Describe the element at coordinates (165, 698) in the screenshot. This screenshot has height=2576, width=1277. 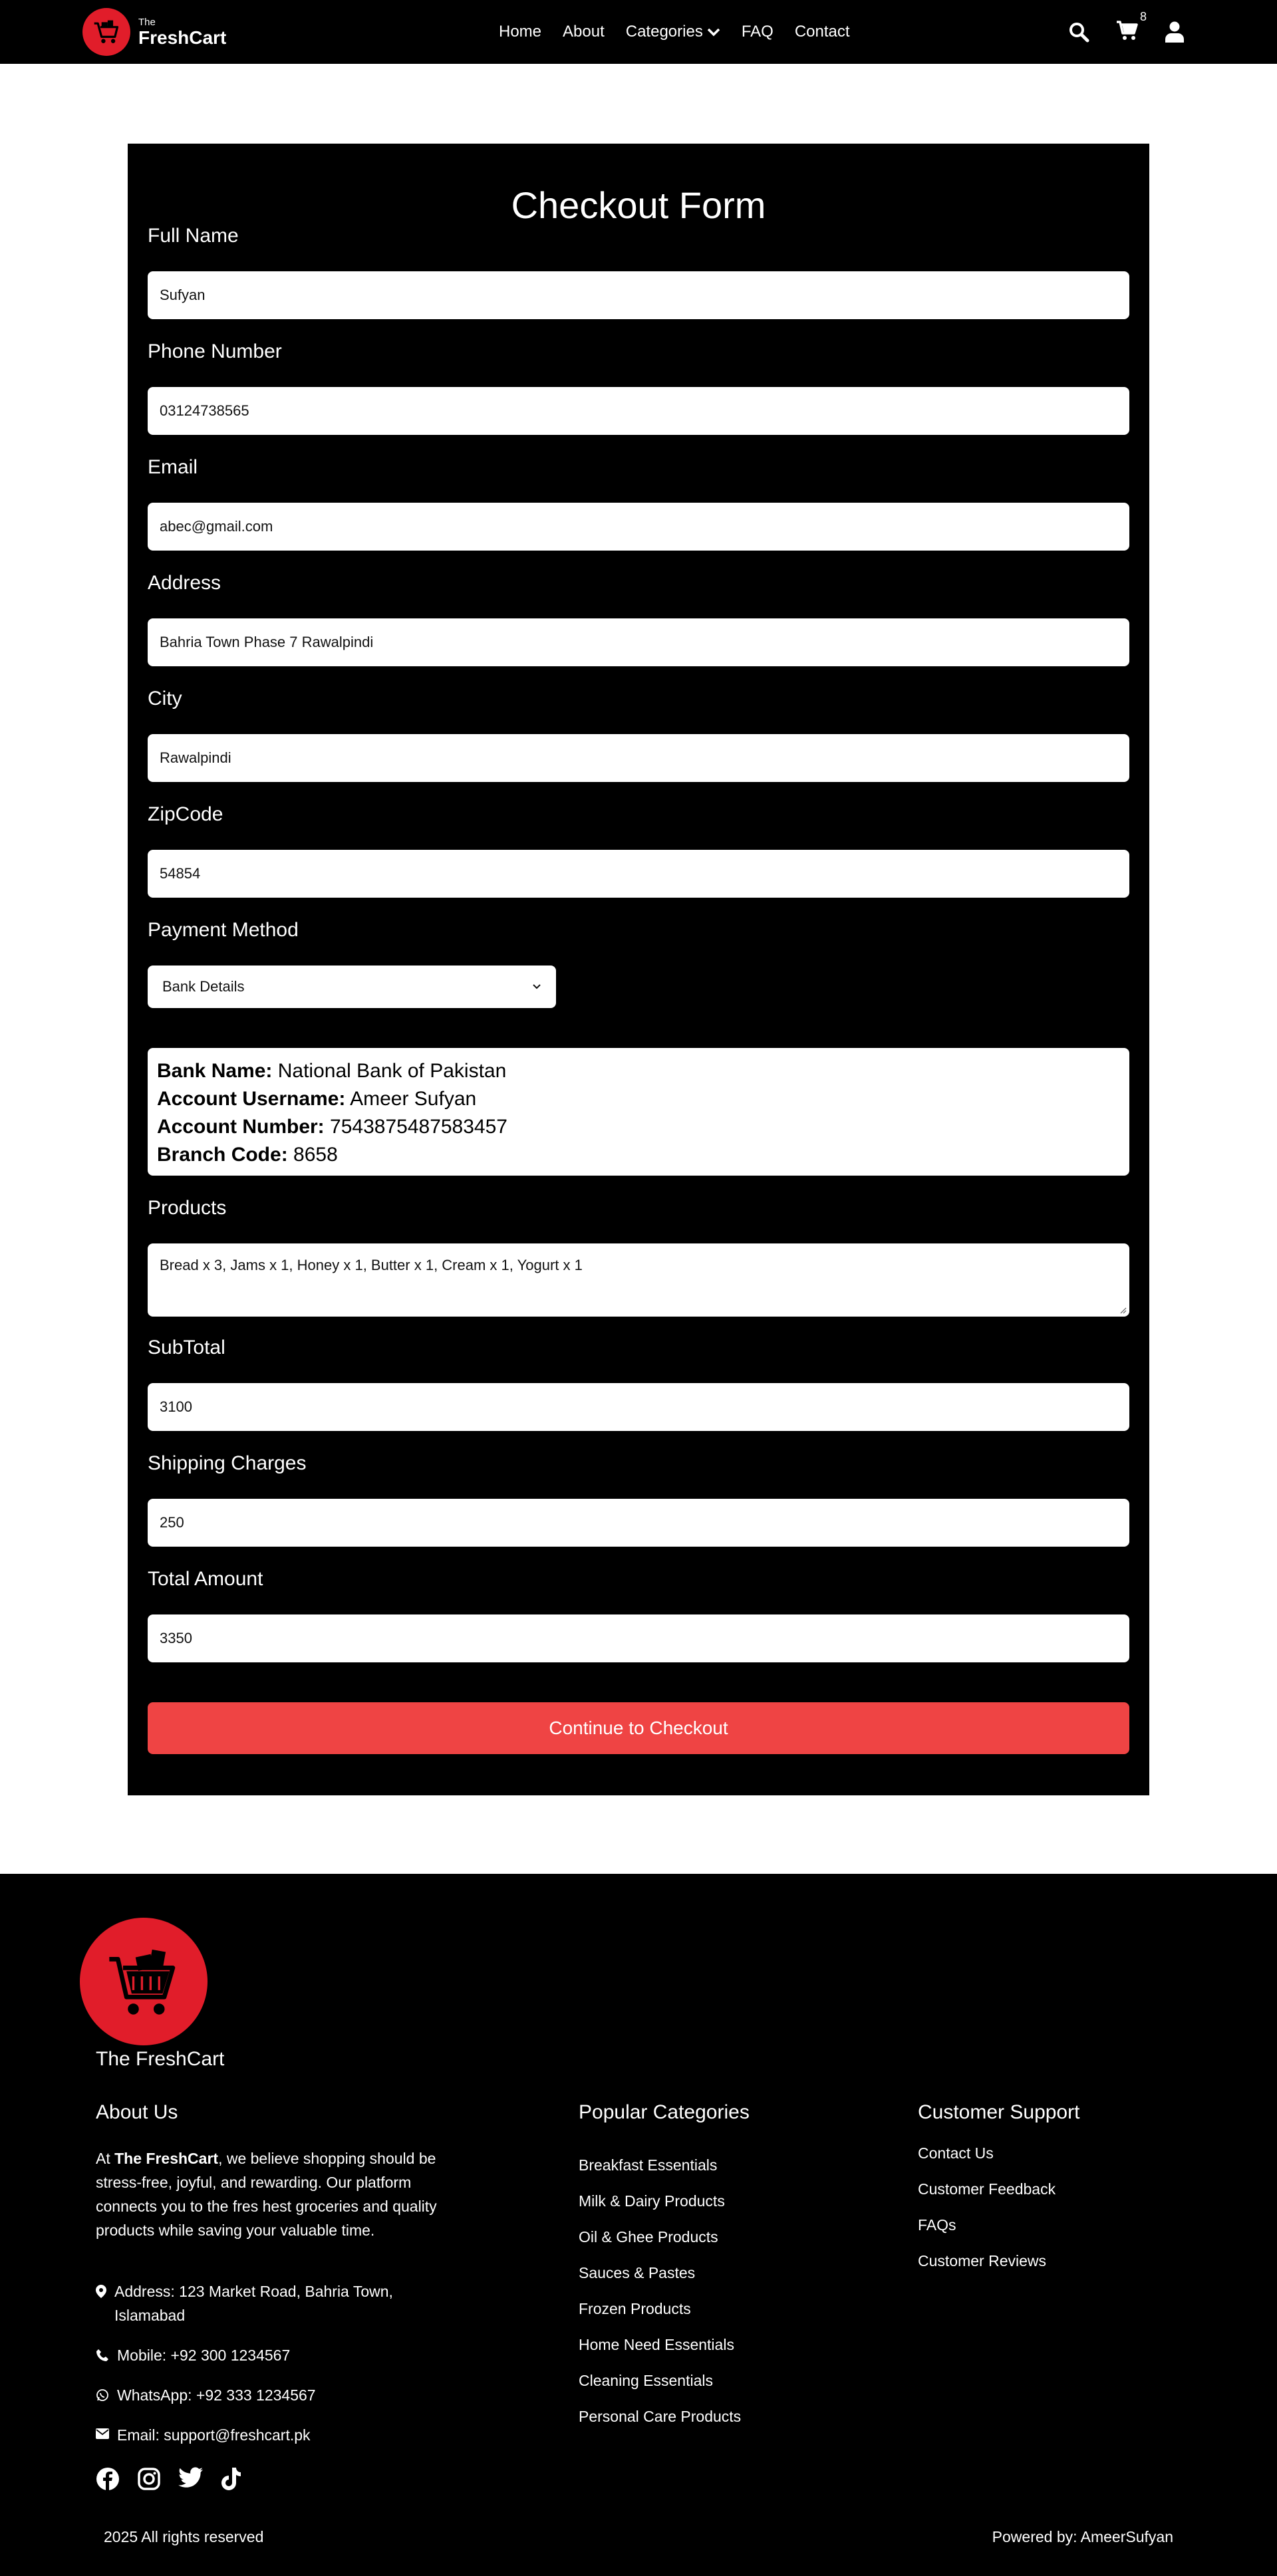
I see `city-label: City` at that location.